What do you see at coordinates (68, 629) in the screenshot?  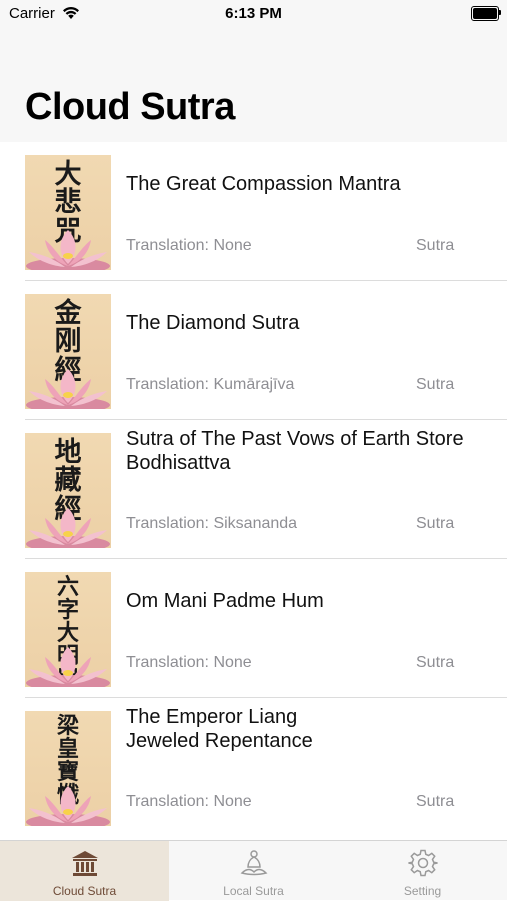 I see `sutra-cover-image: 六字大明咒` at bounding box center [68, 629].